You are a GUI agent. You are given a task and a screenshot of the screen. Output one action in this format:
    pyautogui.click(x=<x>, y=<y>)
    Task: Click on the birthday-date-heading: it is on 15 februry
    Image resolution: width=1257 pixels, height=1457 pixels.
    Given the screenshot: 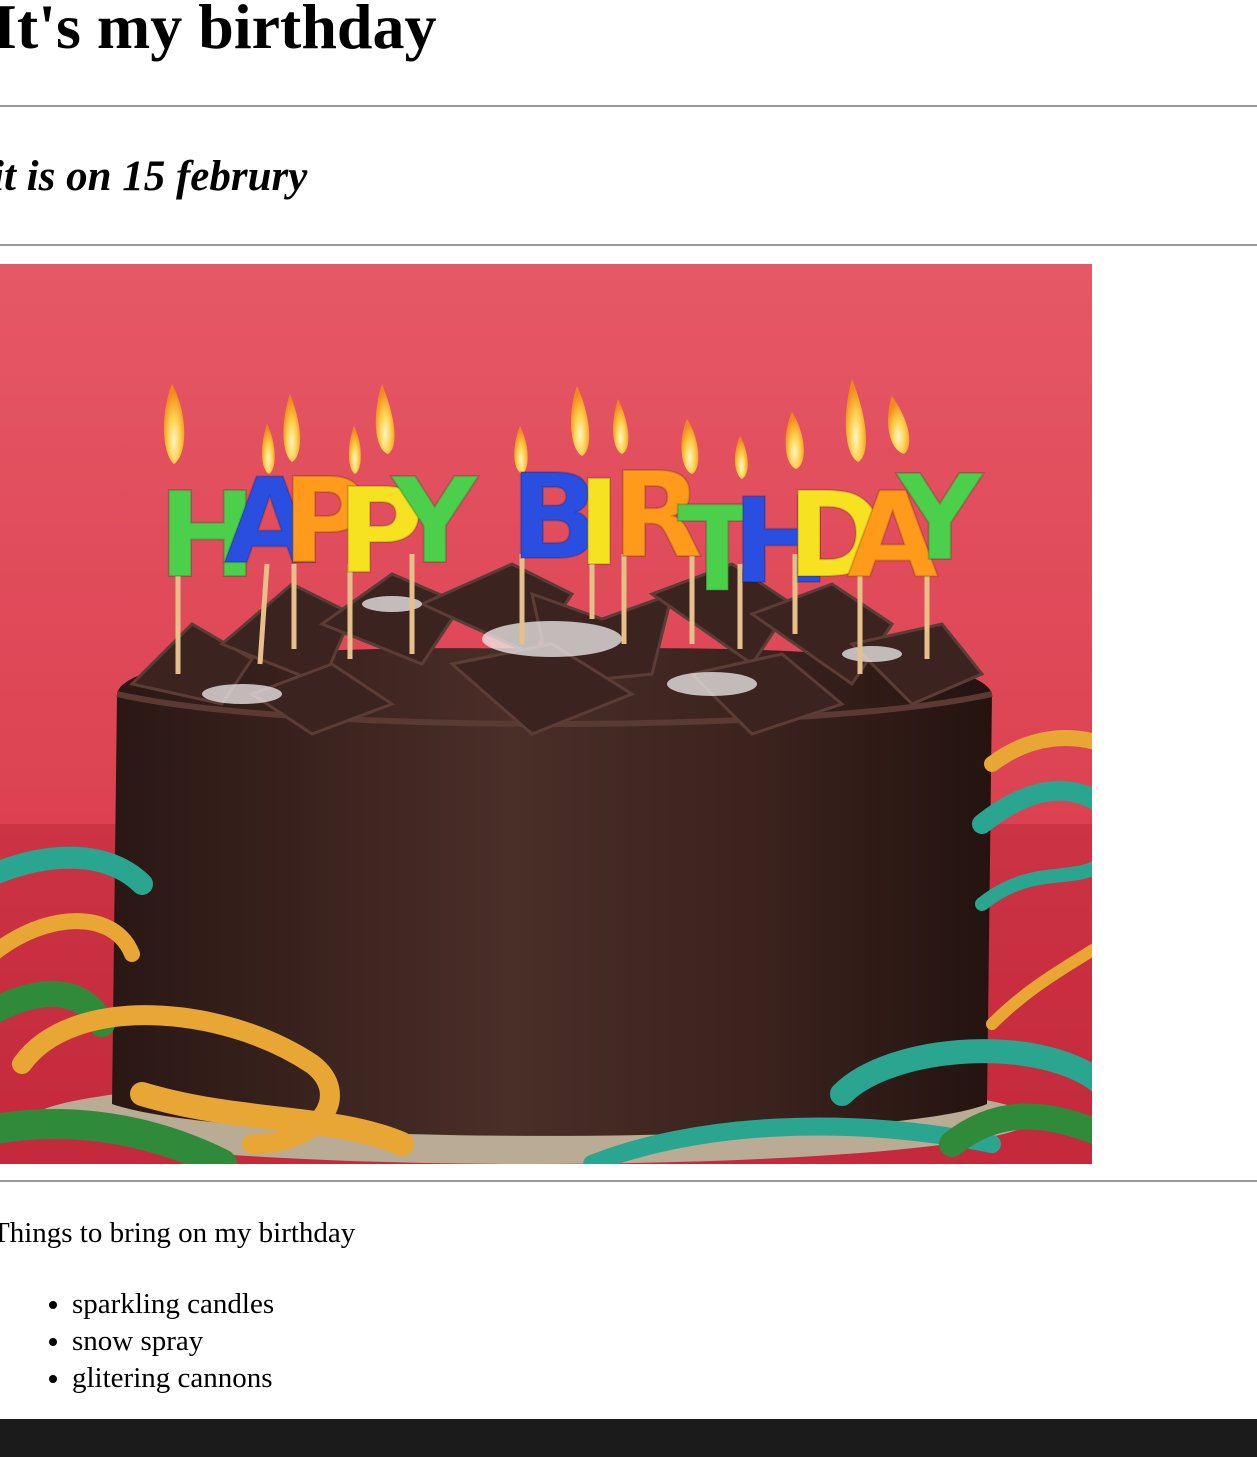 What is the action you would take?
    pyautogui.click(x=154, y=176)
    